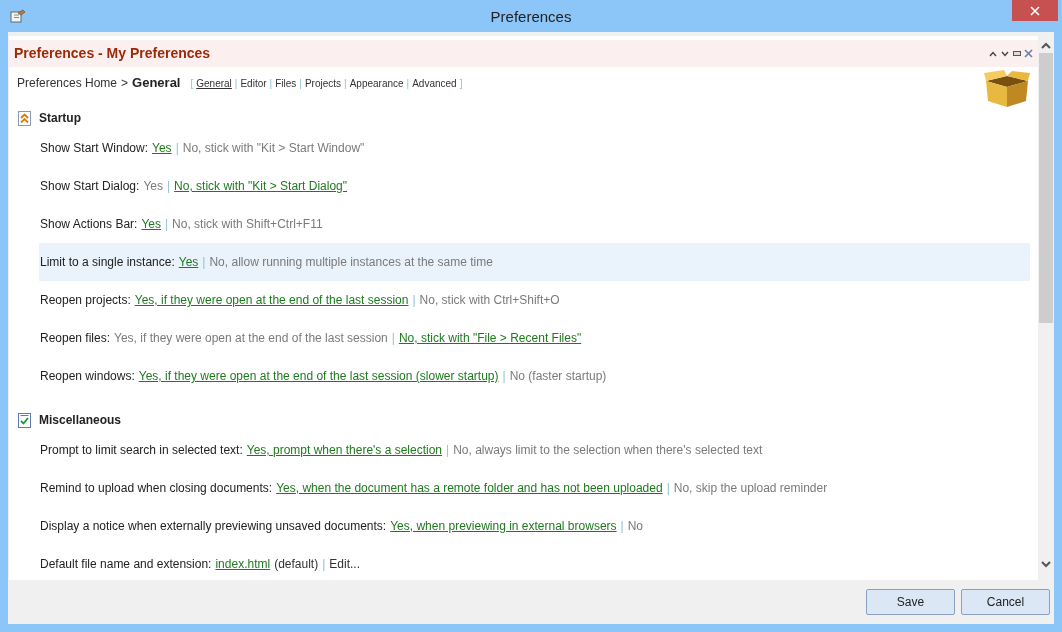 Image resolution: width=1062 pixels, height=632 pixels. What do you see at coordinates (94, 148) in the screenshot?
I see `setting-label: Show Start Window:` at bounding box center [94, 148].